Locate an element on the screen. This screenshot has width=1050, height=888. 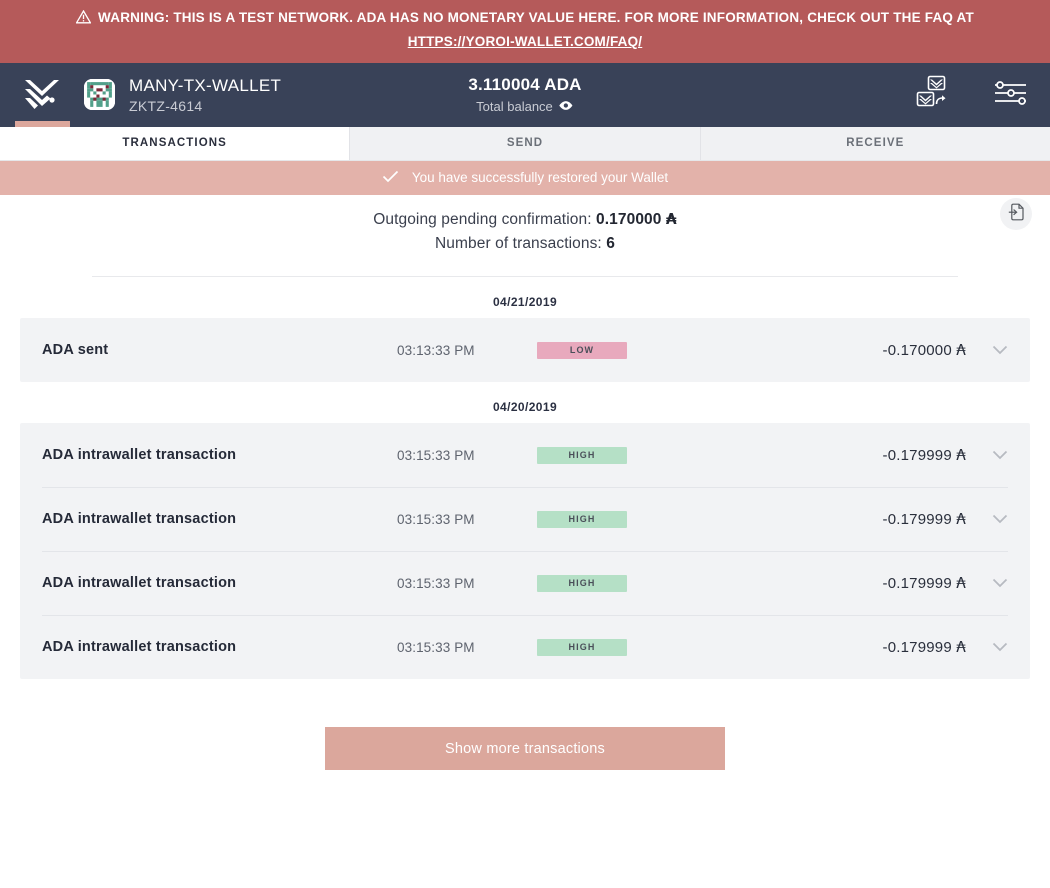
transaction-group: ADA sent 03:13:33 PM LOW -0.170000 ₳ is located at coordinates (525, 350).